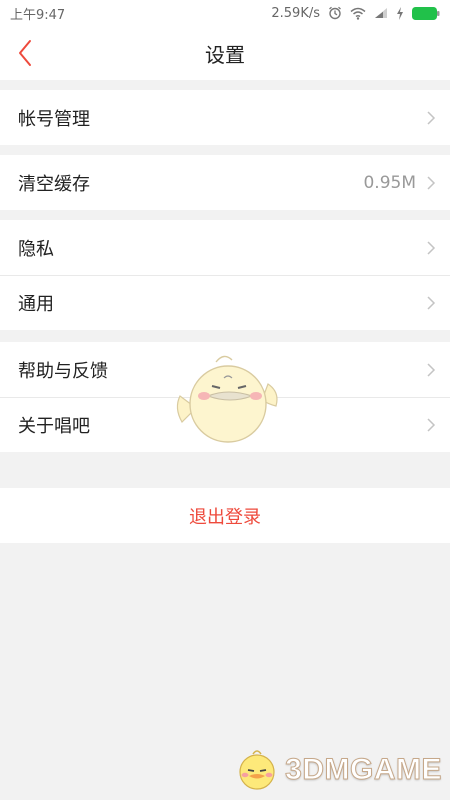 Image resolution: width=450 pixels, height=800 pixels. I want to click on settings-group-cache: 清空缓存 0.95M, so click(225, 182).